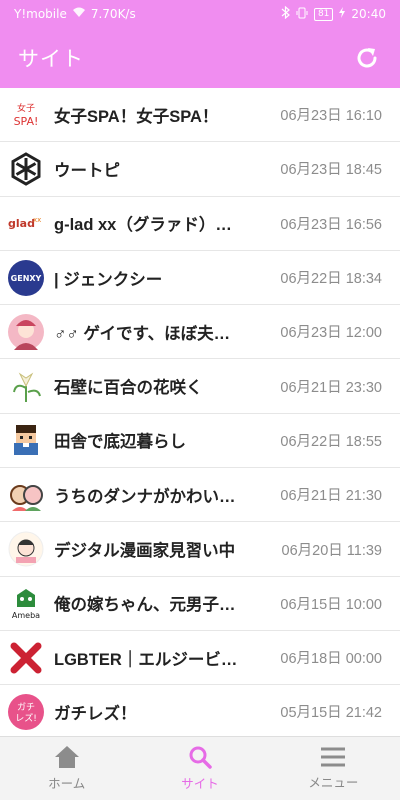 The image size is (400, 800). I want to click on clock: 20:40, so click(368, 14).